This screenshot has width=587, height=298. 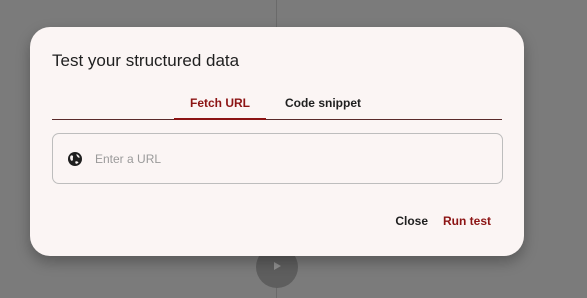 What do you see at coordinates (467, 221) in the screenshot?
I see `run-test-button: Run test` at bounding box center [467, 221].